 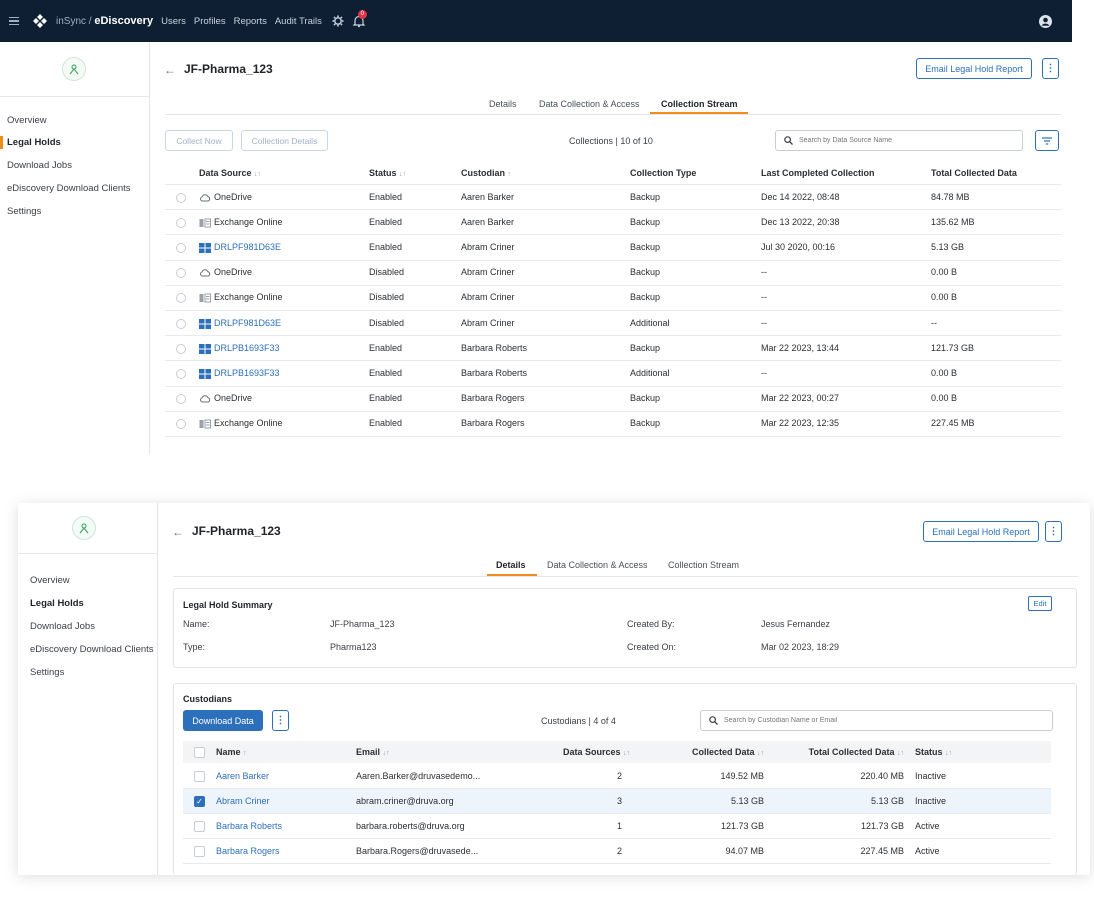 I want to click on legal-hold-logo-icon, so click(x=74, y=69).